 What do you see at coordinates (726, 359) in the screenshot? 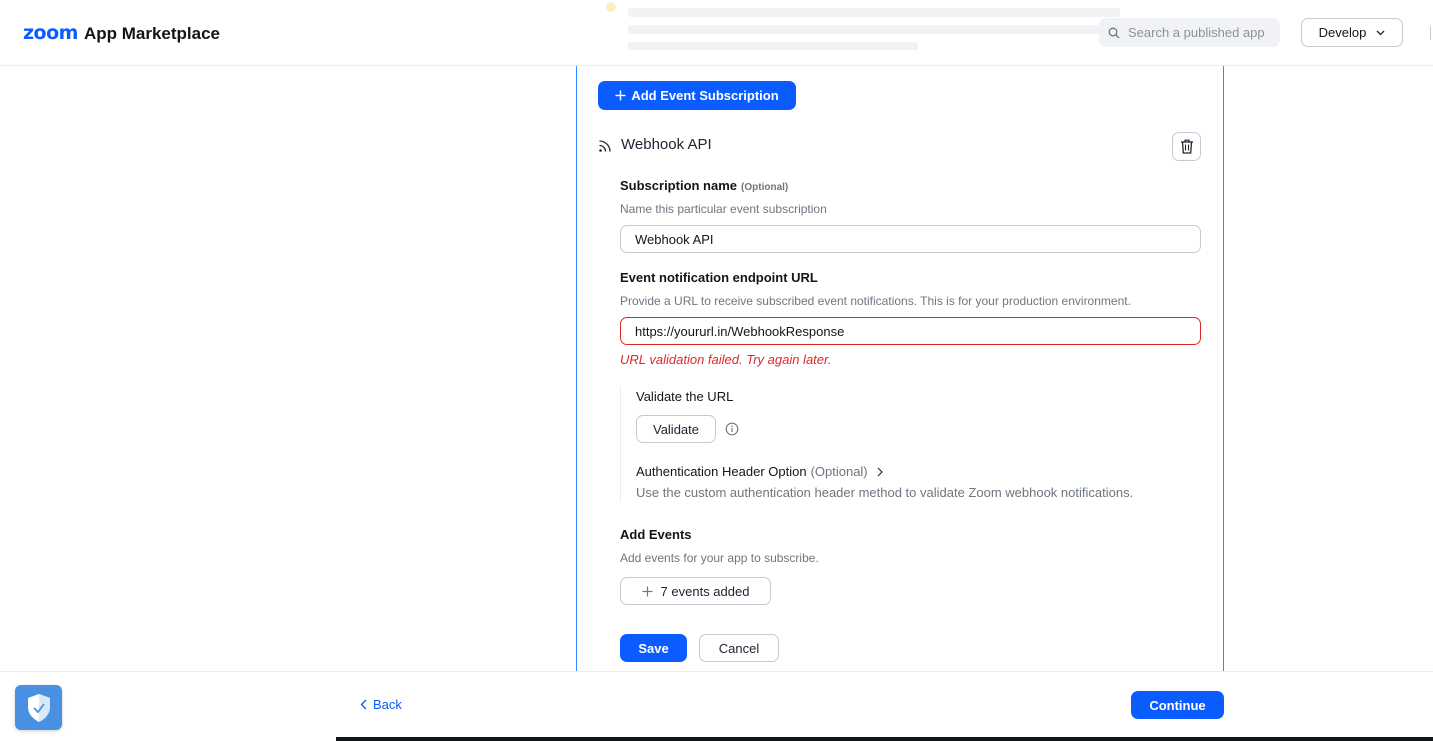
I see `url-validation-error: URL validation failed. Try again later.` at bounding box center [726, 359].